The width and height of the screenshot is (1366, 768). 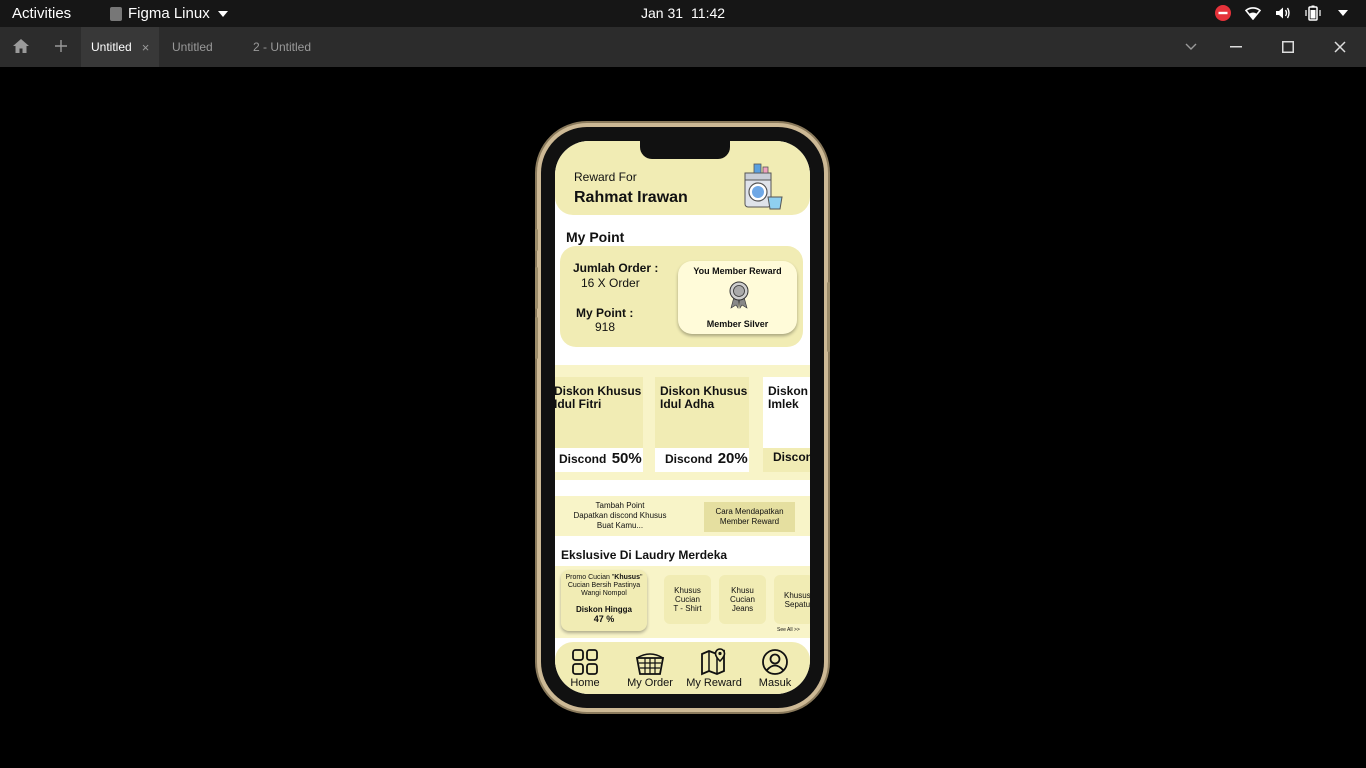 I want to click on discount-up-to-label: Diskon Hingga, so click(x=603, y=609).